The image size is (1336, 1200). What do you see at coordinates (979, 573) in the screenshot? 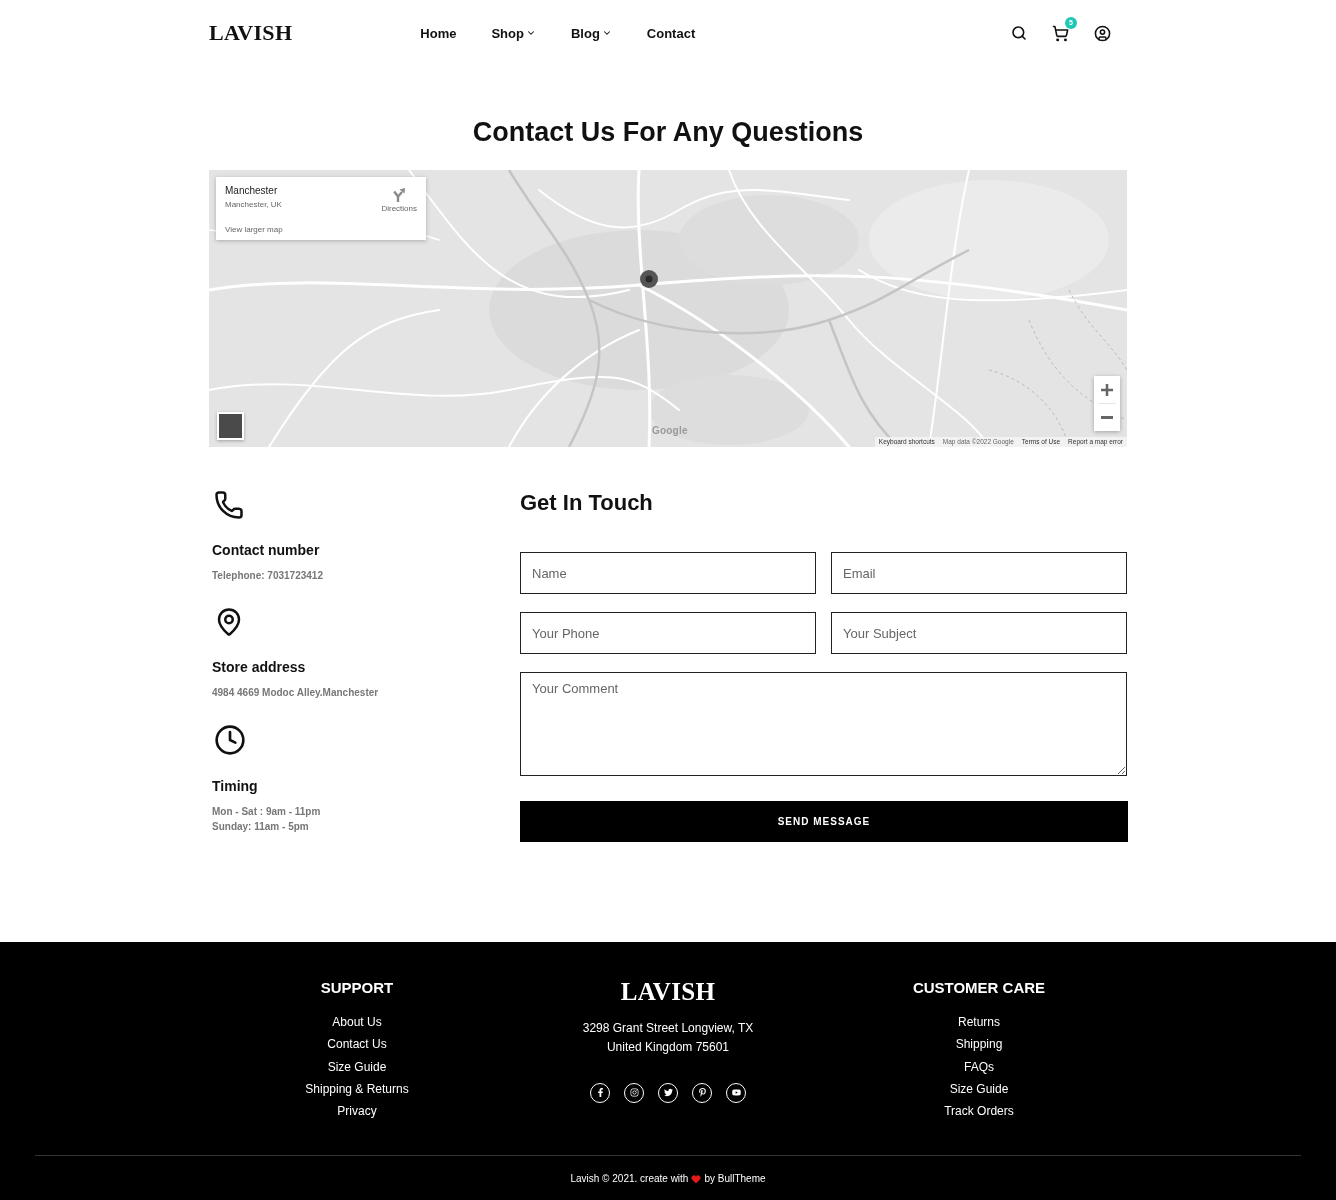
I see `input-field: Email` at bounding box center [979, 573].